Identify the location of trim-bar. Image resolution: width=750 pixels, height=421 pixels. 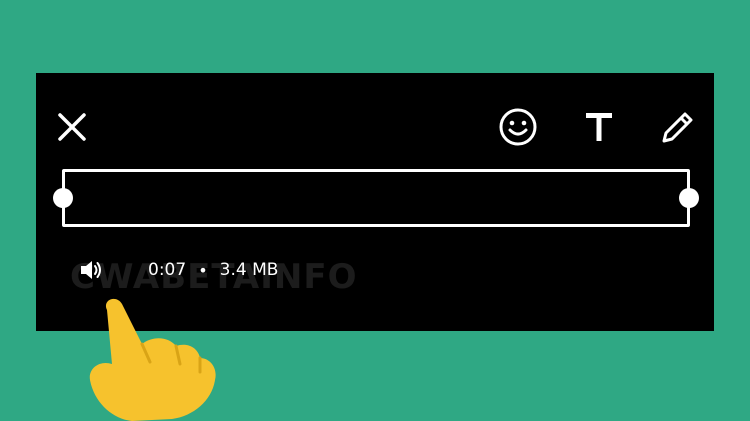
(376, 198).